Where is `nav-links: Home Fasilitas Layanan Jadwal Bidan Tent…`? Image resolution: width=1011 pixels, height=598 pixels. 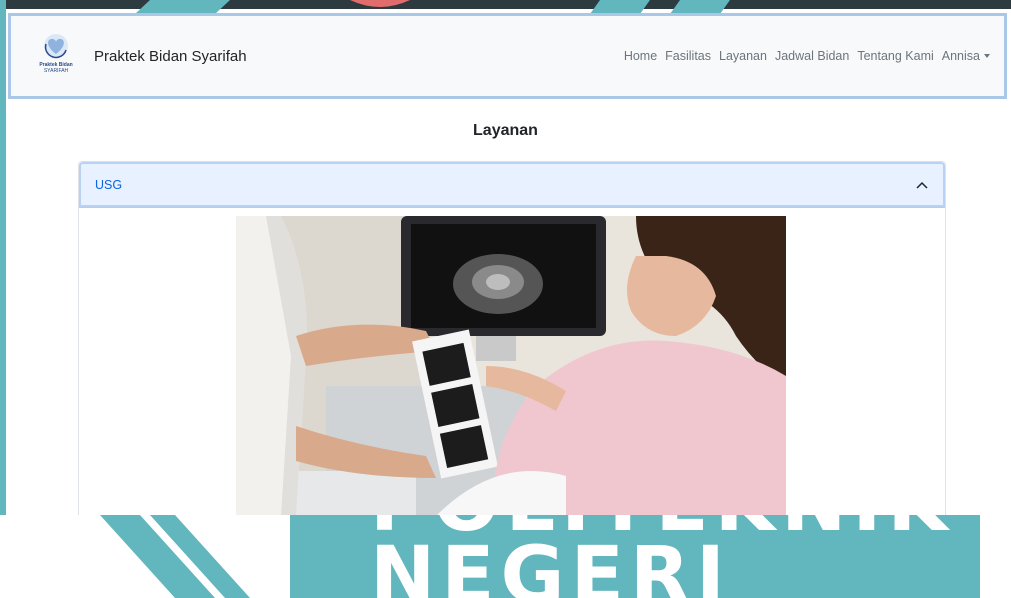
nav-links: Home Fasilitas Layanan Jadwal Bidan Tent… is located at coordinates (803, 56).